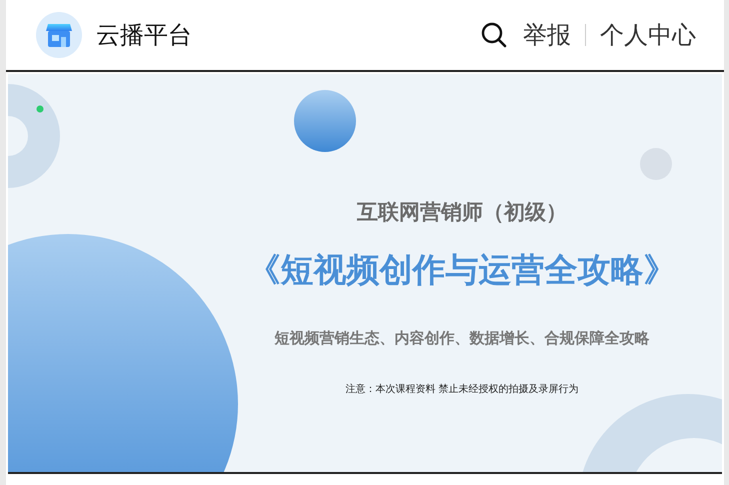  Describe the element at coordinates (547, 35) in the screenshot. I see `nav-link: 举报` at that location.